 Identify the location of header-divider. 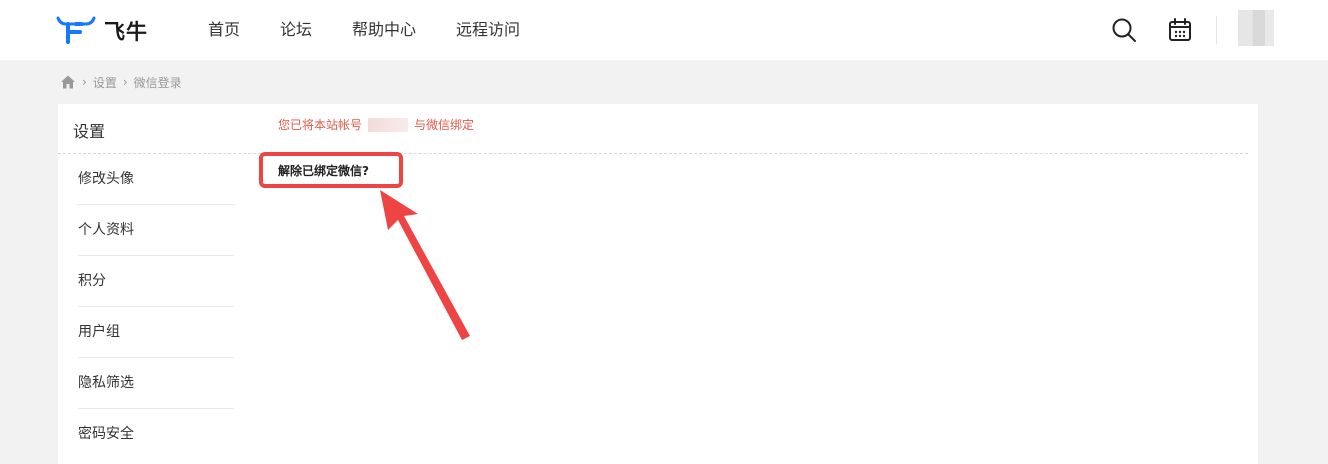
(1216, 30).